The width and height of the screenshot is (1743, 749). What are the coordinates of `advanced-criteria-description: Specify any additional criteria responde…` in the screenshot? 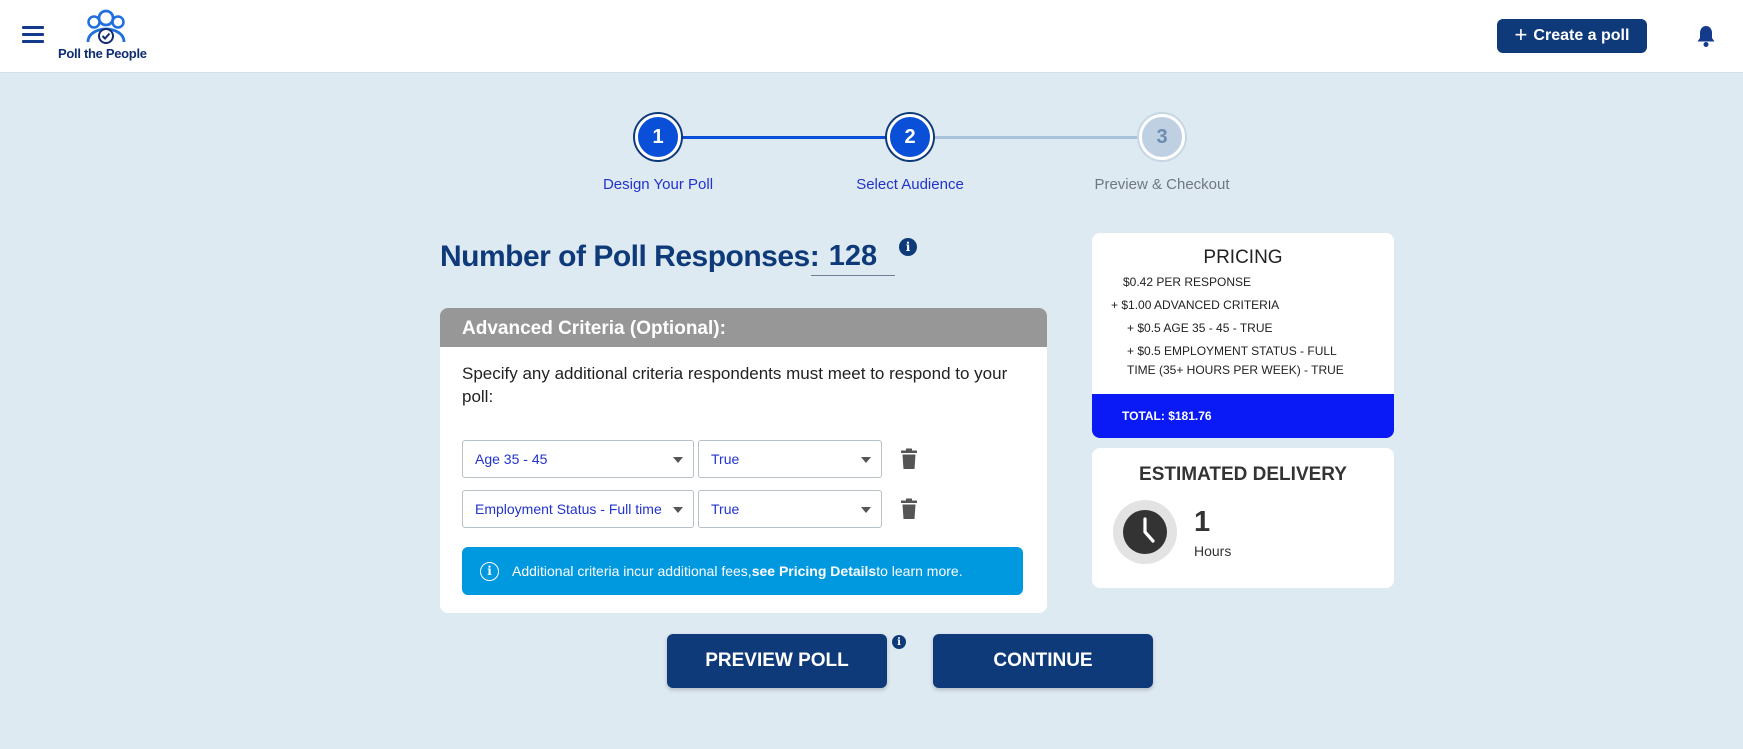 It's located at (735, 385).